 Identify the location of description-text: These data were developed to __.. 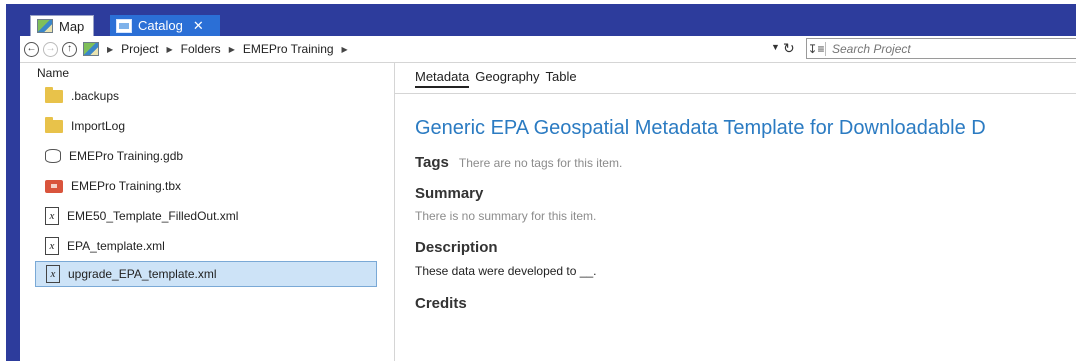
(506, 271).